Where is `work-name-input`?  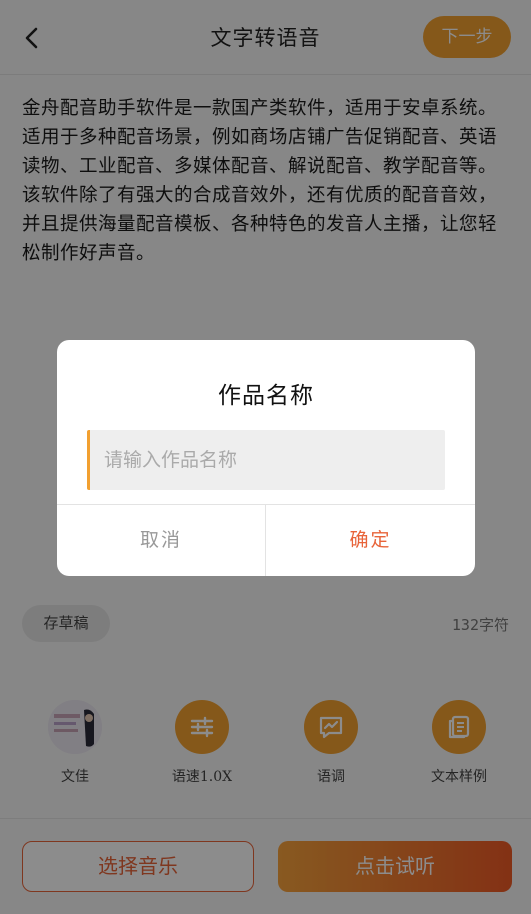 work-name-input is located at coordinates (266, 460).